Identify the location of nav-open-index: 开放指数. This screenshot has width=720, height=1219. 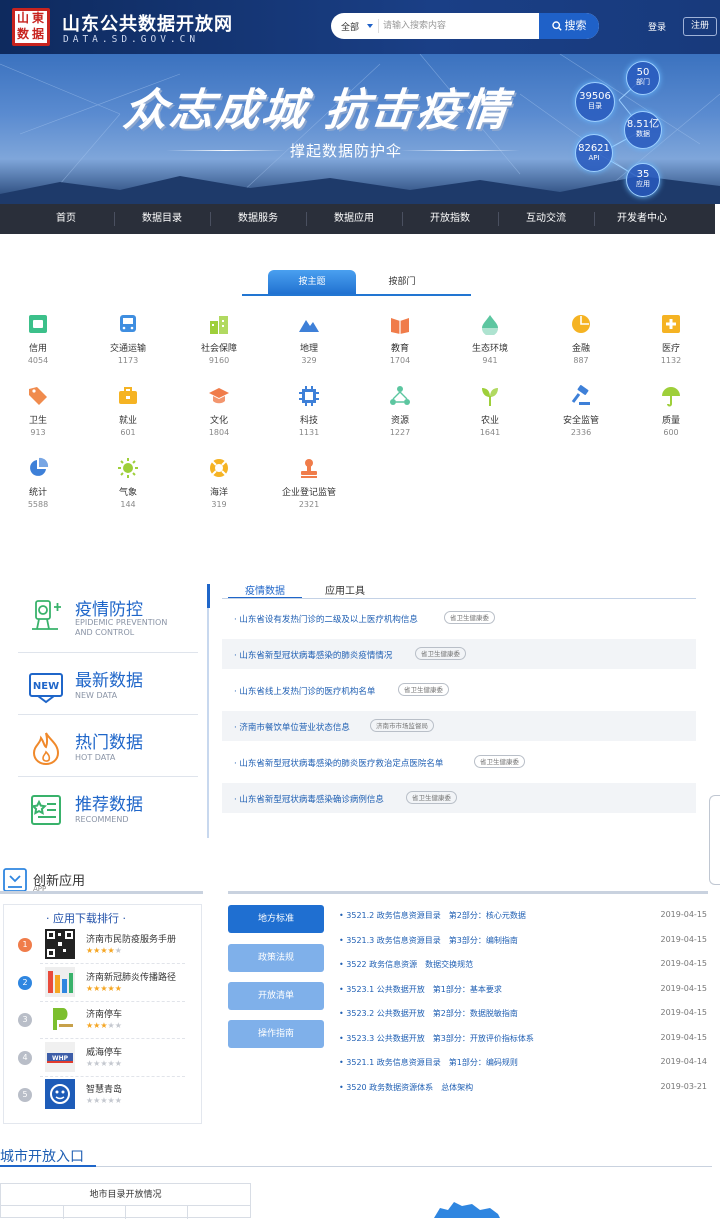
(450, 219).